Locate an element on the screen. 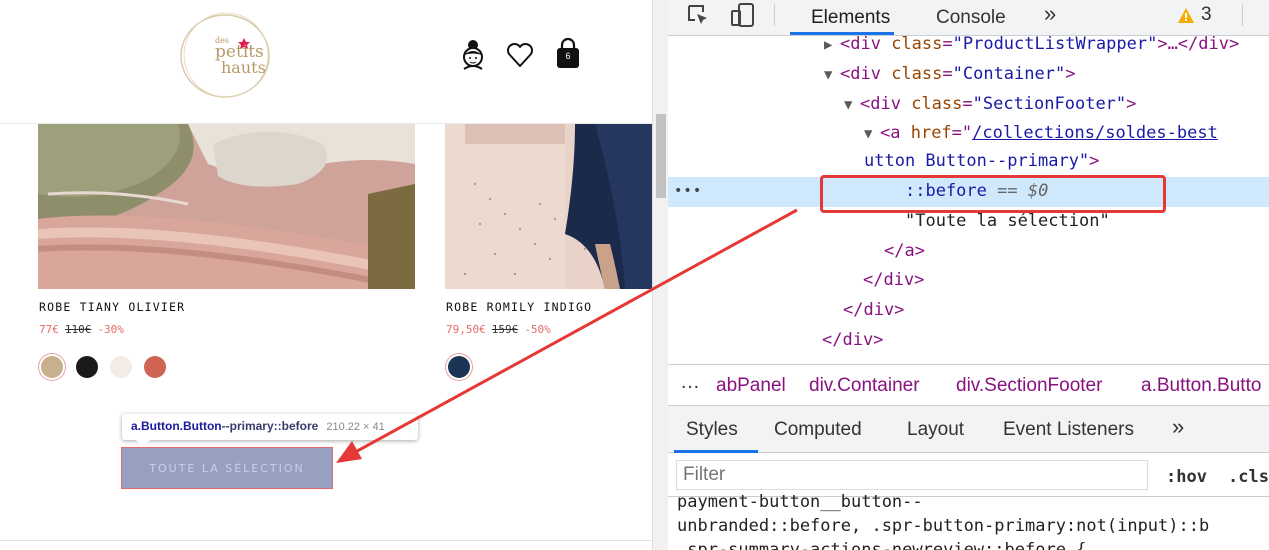 This screenshot has height=550, width=1269. inspect-icon is located at coordinates (697, 14).